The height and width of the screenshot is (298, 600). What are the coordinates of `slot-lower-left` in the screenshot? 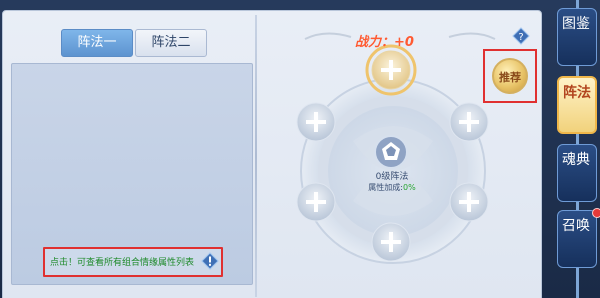 It's located at (316, 202).